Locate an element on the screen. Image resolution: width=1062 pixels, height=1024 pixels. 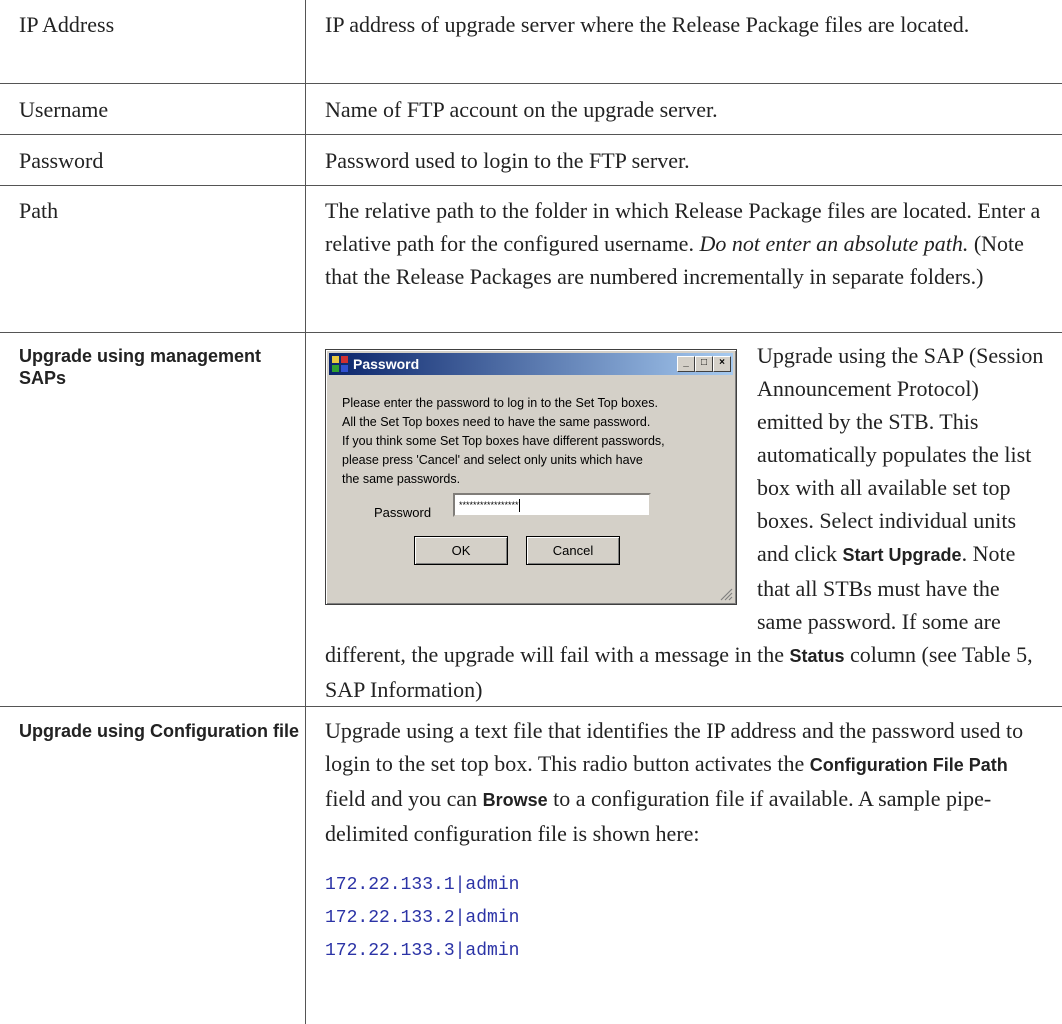
password-value: ***************** is located at coordinates (489, 505).